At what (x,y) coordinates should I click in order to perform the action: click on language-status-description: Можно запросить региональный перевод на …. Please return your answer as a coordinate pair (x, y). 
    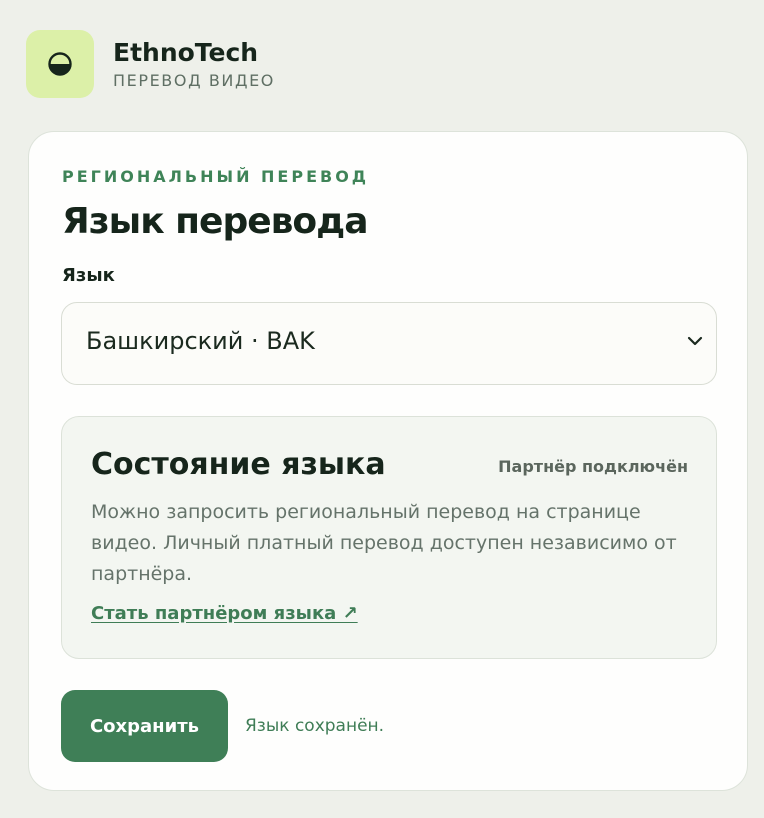
    Looking at the image, I should click on (384, 543).